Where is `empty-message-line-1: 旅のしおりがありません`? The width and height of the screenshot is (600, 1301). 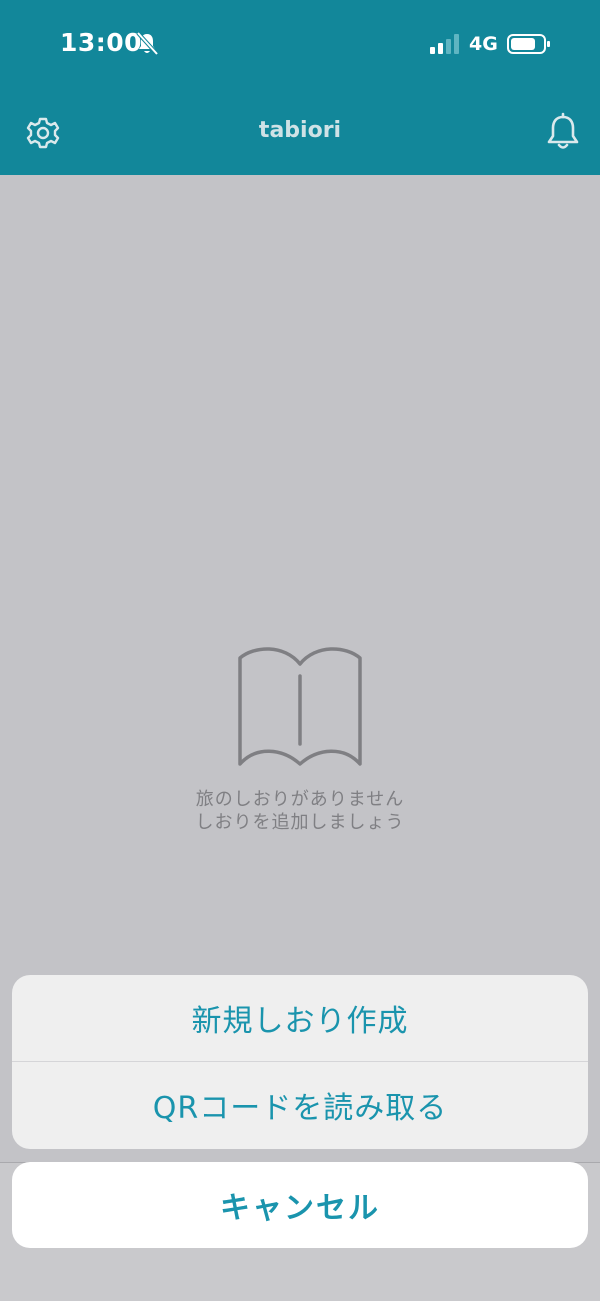 empty-message-line-1: 旅のしおりがありません is located at coordinates (300, 799).